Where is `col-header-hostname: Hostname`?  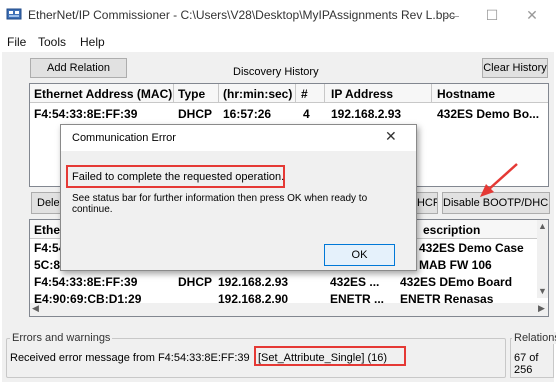
col-header-hostname: Hostname is located at coordinates (466, 94).